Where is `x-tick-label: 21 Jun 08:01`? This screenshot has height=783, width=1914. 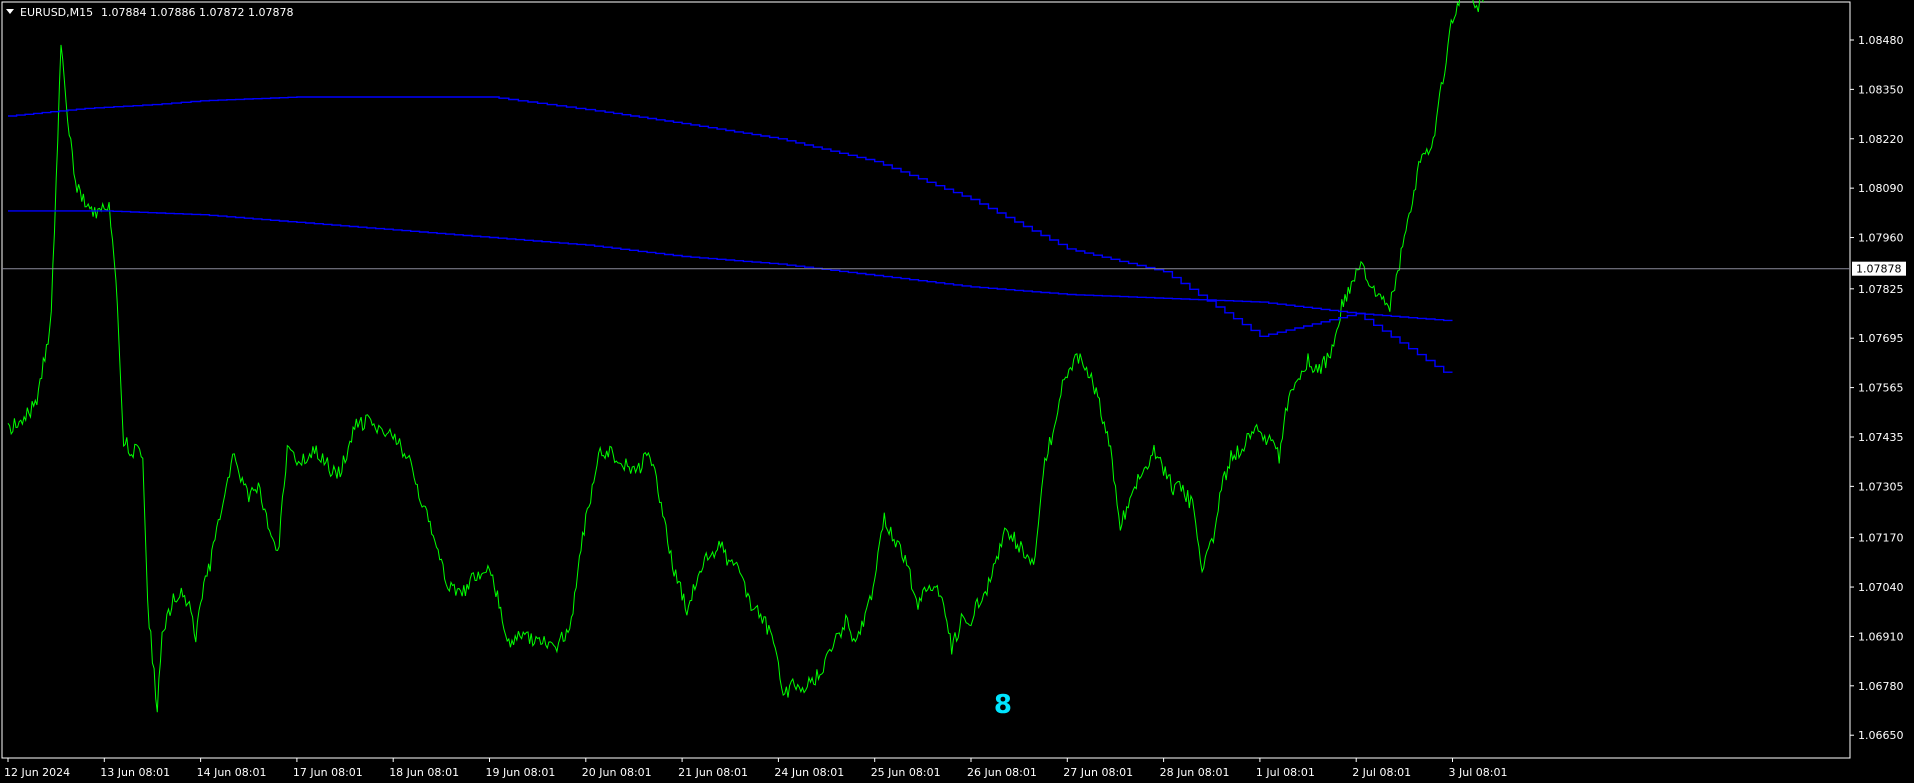 x-tick-label: 21 Jun 08:01 is located at coordinates (713, 772).